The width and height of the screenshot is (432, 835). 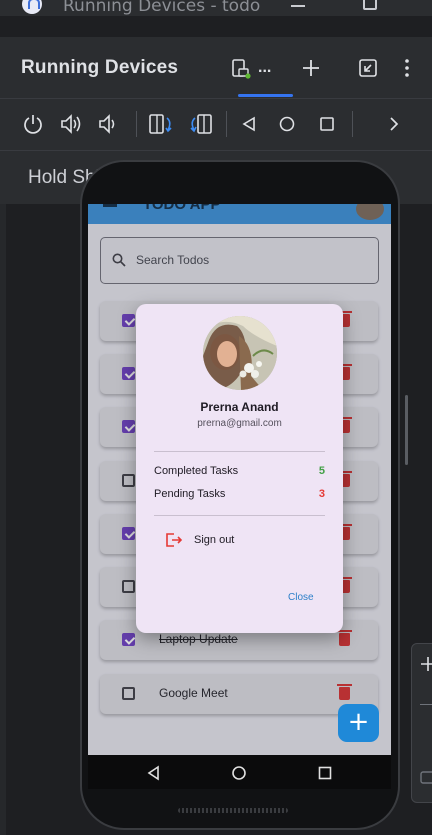 I want to click on sign-out-icon, so click(x=174, y=540).